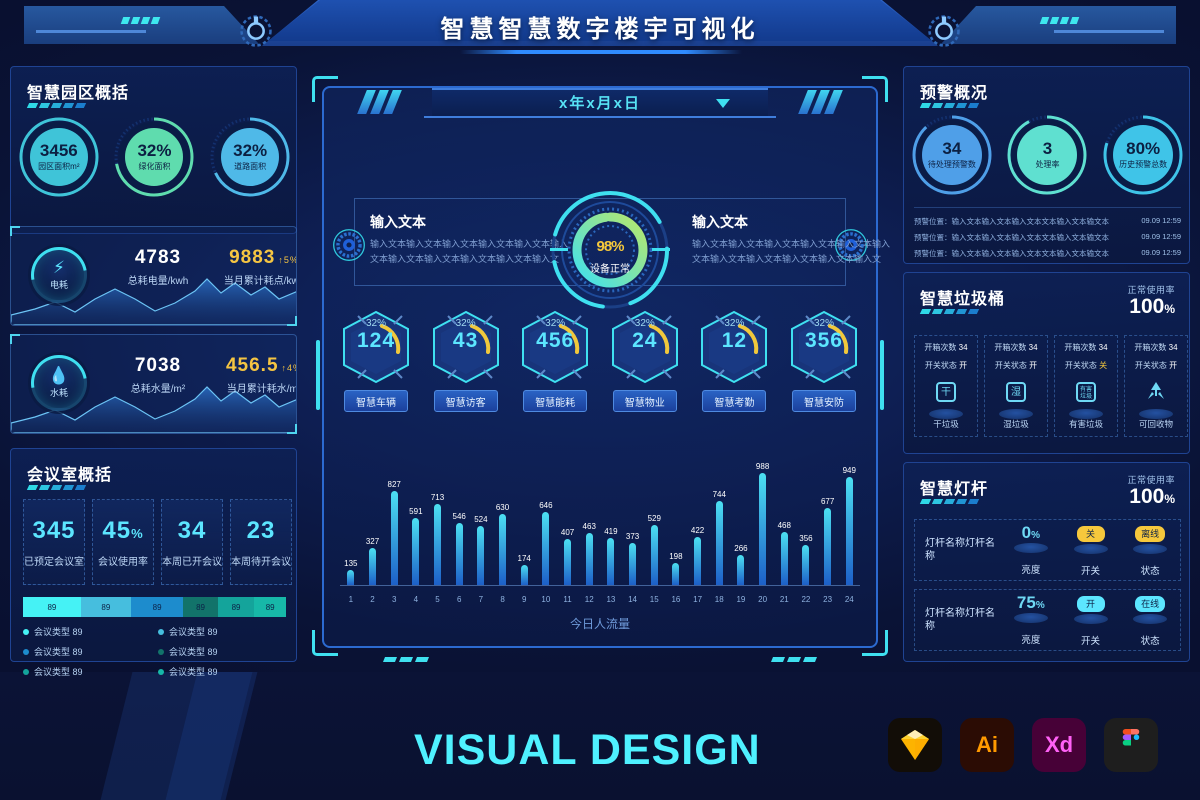 This screenshot has width=1200, height=800. What do you see at coordinates (26, 651) in the screenshot?
I see `legend-dot-icon` at bounding box center [26, 651].